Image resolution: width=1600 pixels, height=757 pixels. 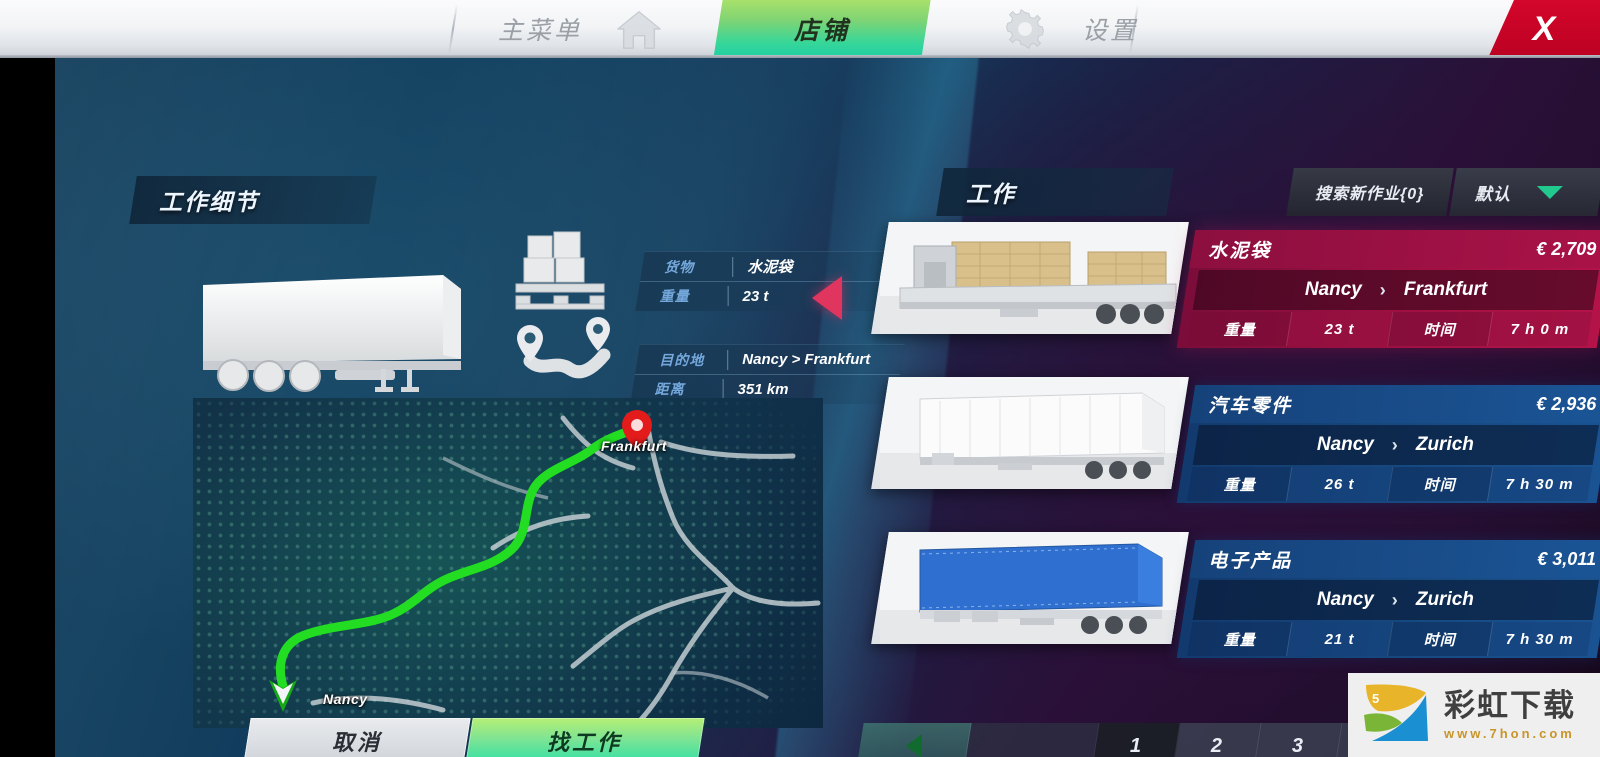 What do you see at coordinates (1109, 31) in the screenshot?
I see `tab-settings-label: 设置` at bounding box center [1109, 31].